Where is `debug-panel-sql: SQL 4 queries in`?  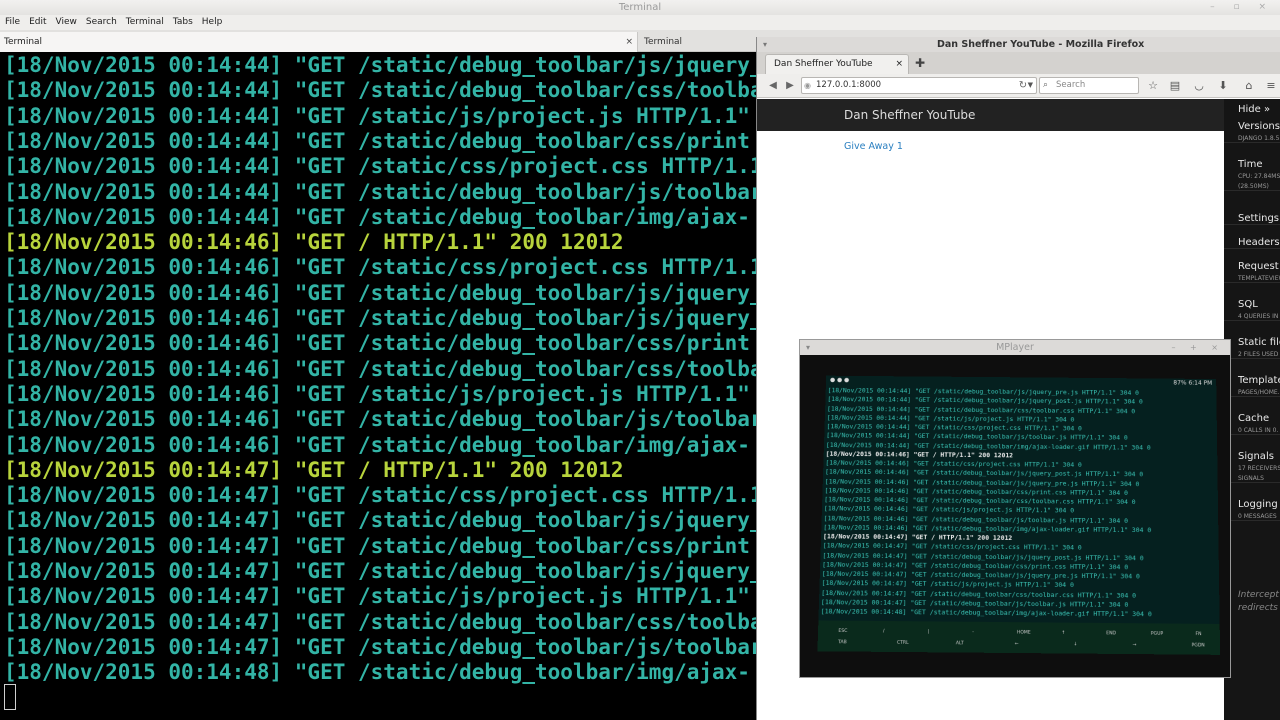 debug-panel-sql: SQL 4 queries in is located at coordinates (1252, 310).